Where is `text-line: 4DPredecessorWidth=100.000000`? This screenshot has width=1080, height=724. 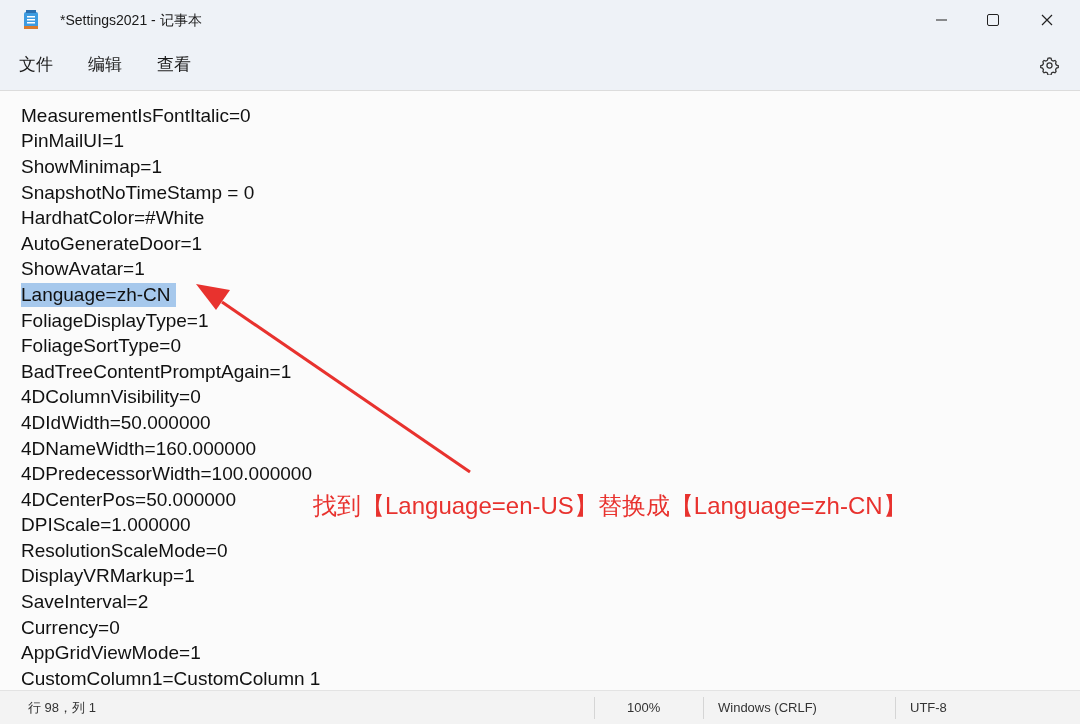 text-line: 4DPredecessorWidth=100.000000 is located at coordinates (166, 474).